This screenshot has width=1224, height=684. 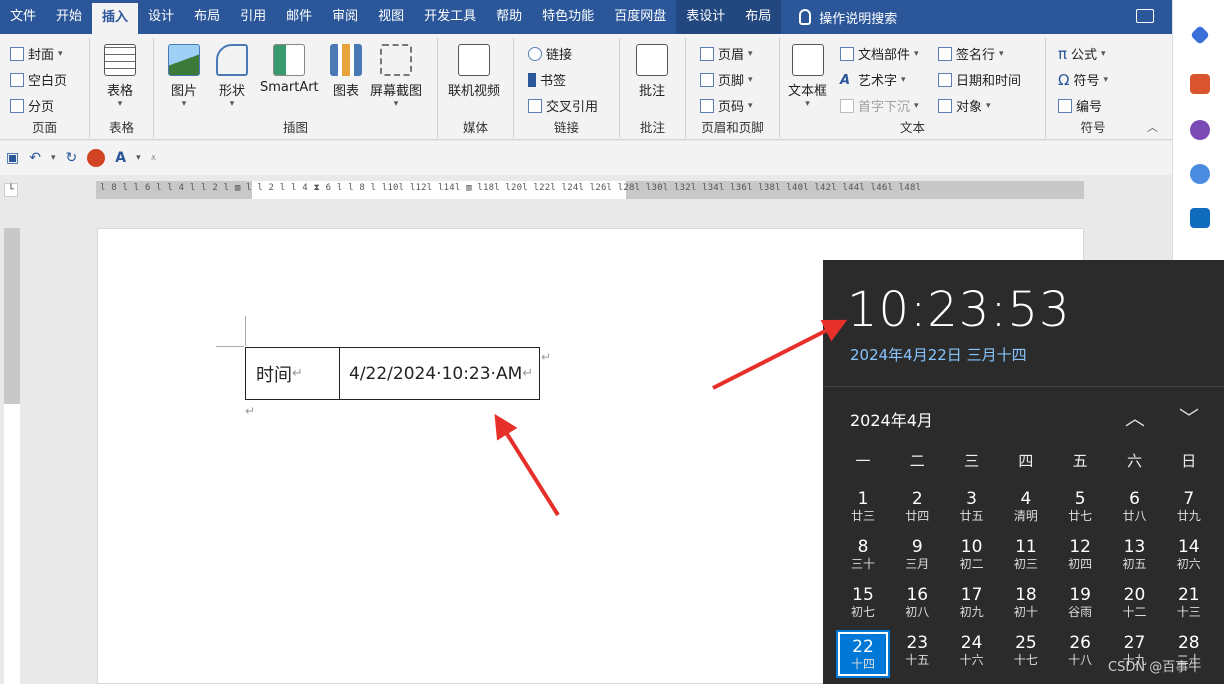 What do you see at coordinates (1026, 605) in the screenshot?
I see `calendar-day: 18 初十` at bounding box center [1026, 605].